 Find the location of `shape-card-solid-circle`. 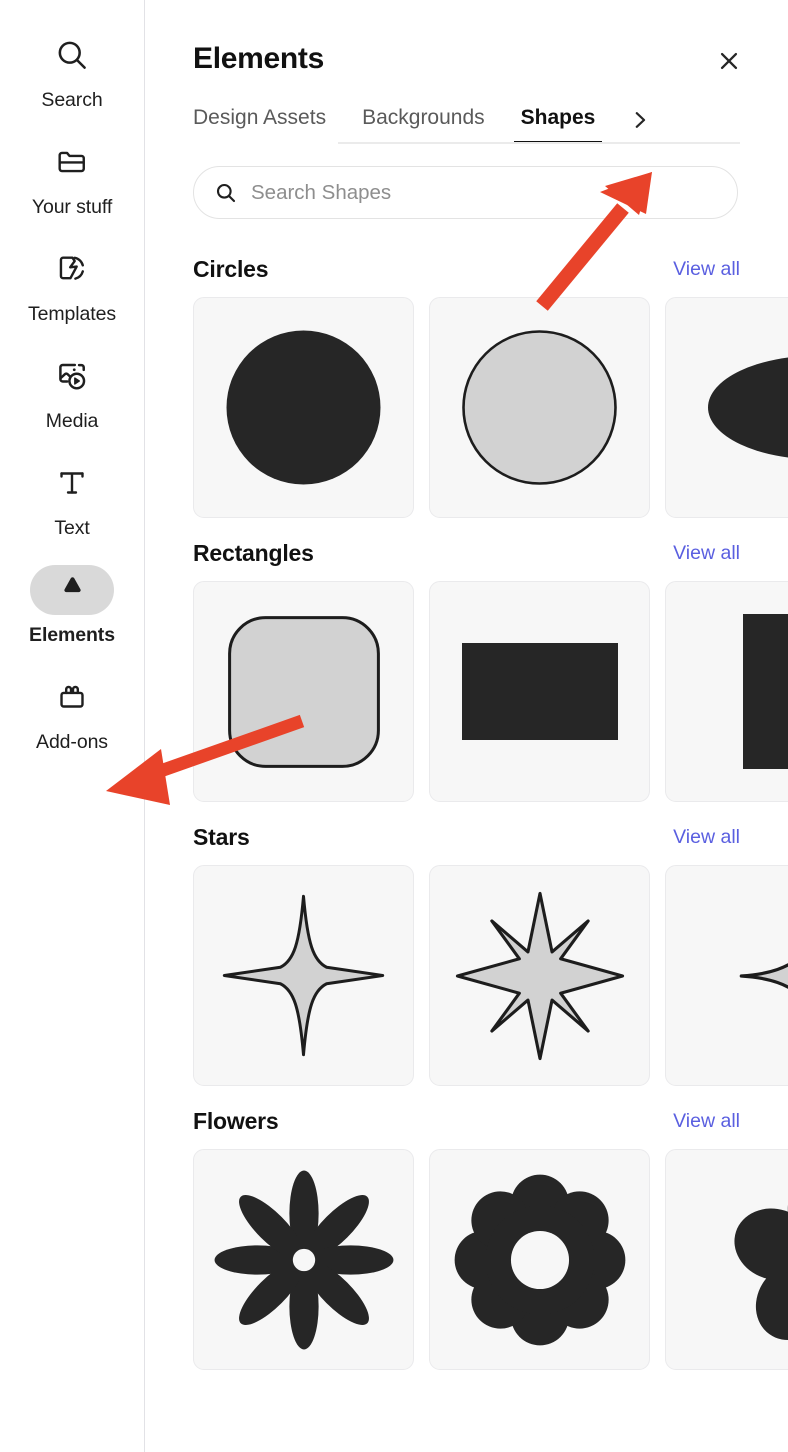

shape-card-solid-circle is located at coordinates (303, 407).